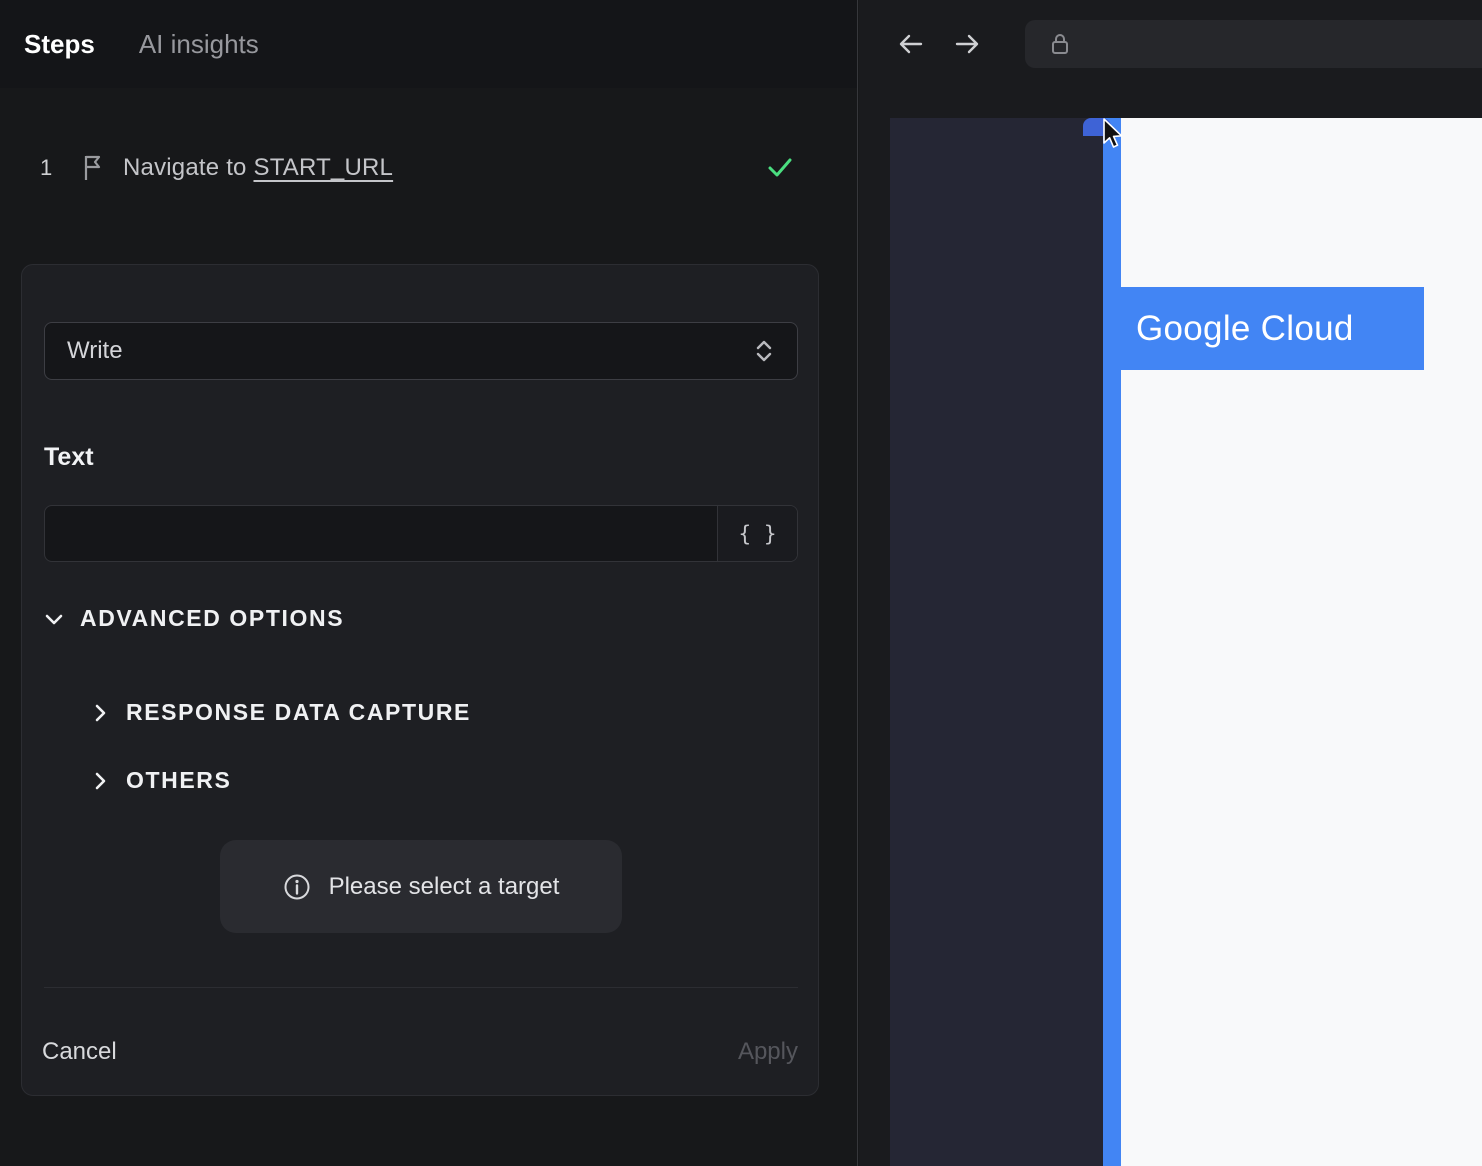 The height and width of the screenshot is (1166, 1482). What do you see at coordinates (54, 619) in the screenshot?
I see `chevron-down-icon` at bounding box center [54, 619].